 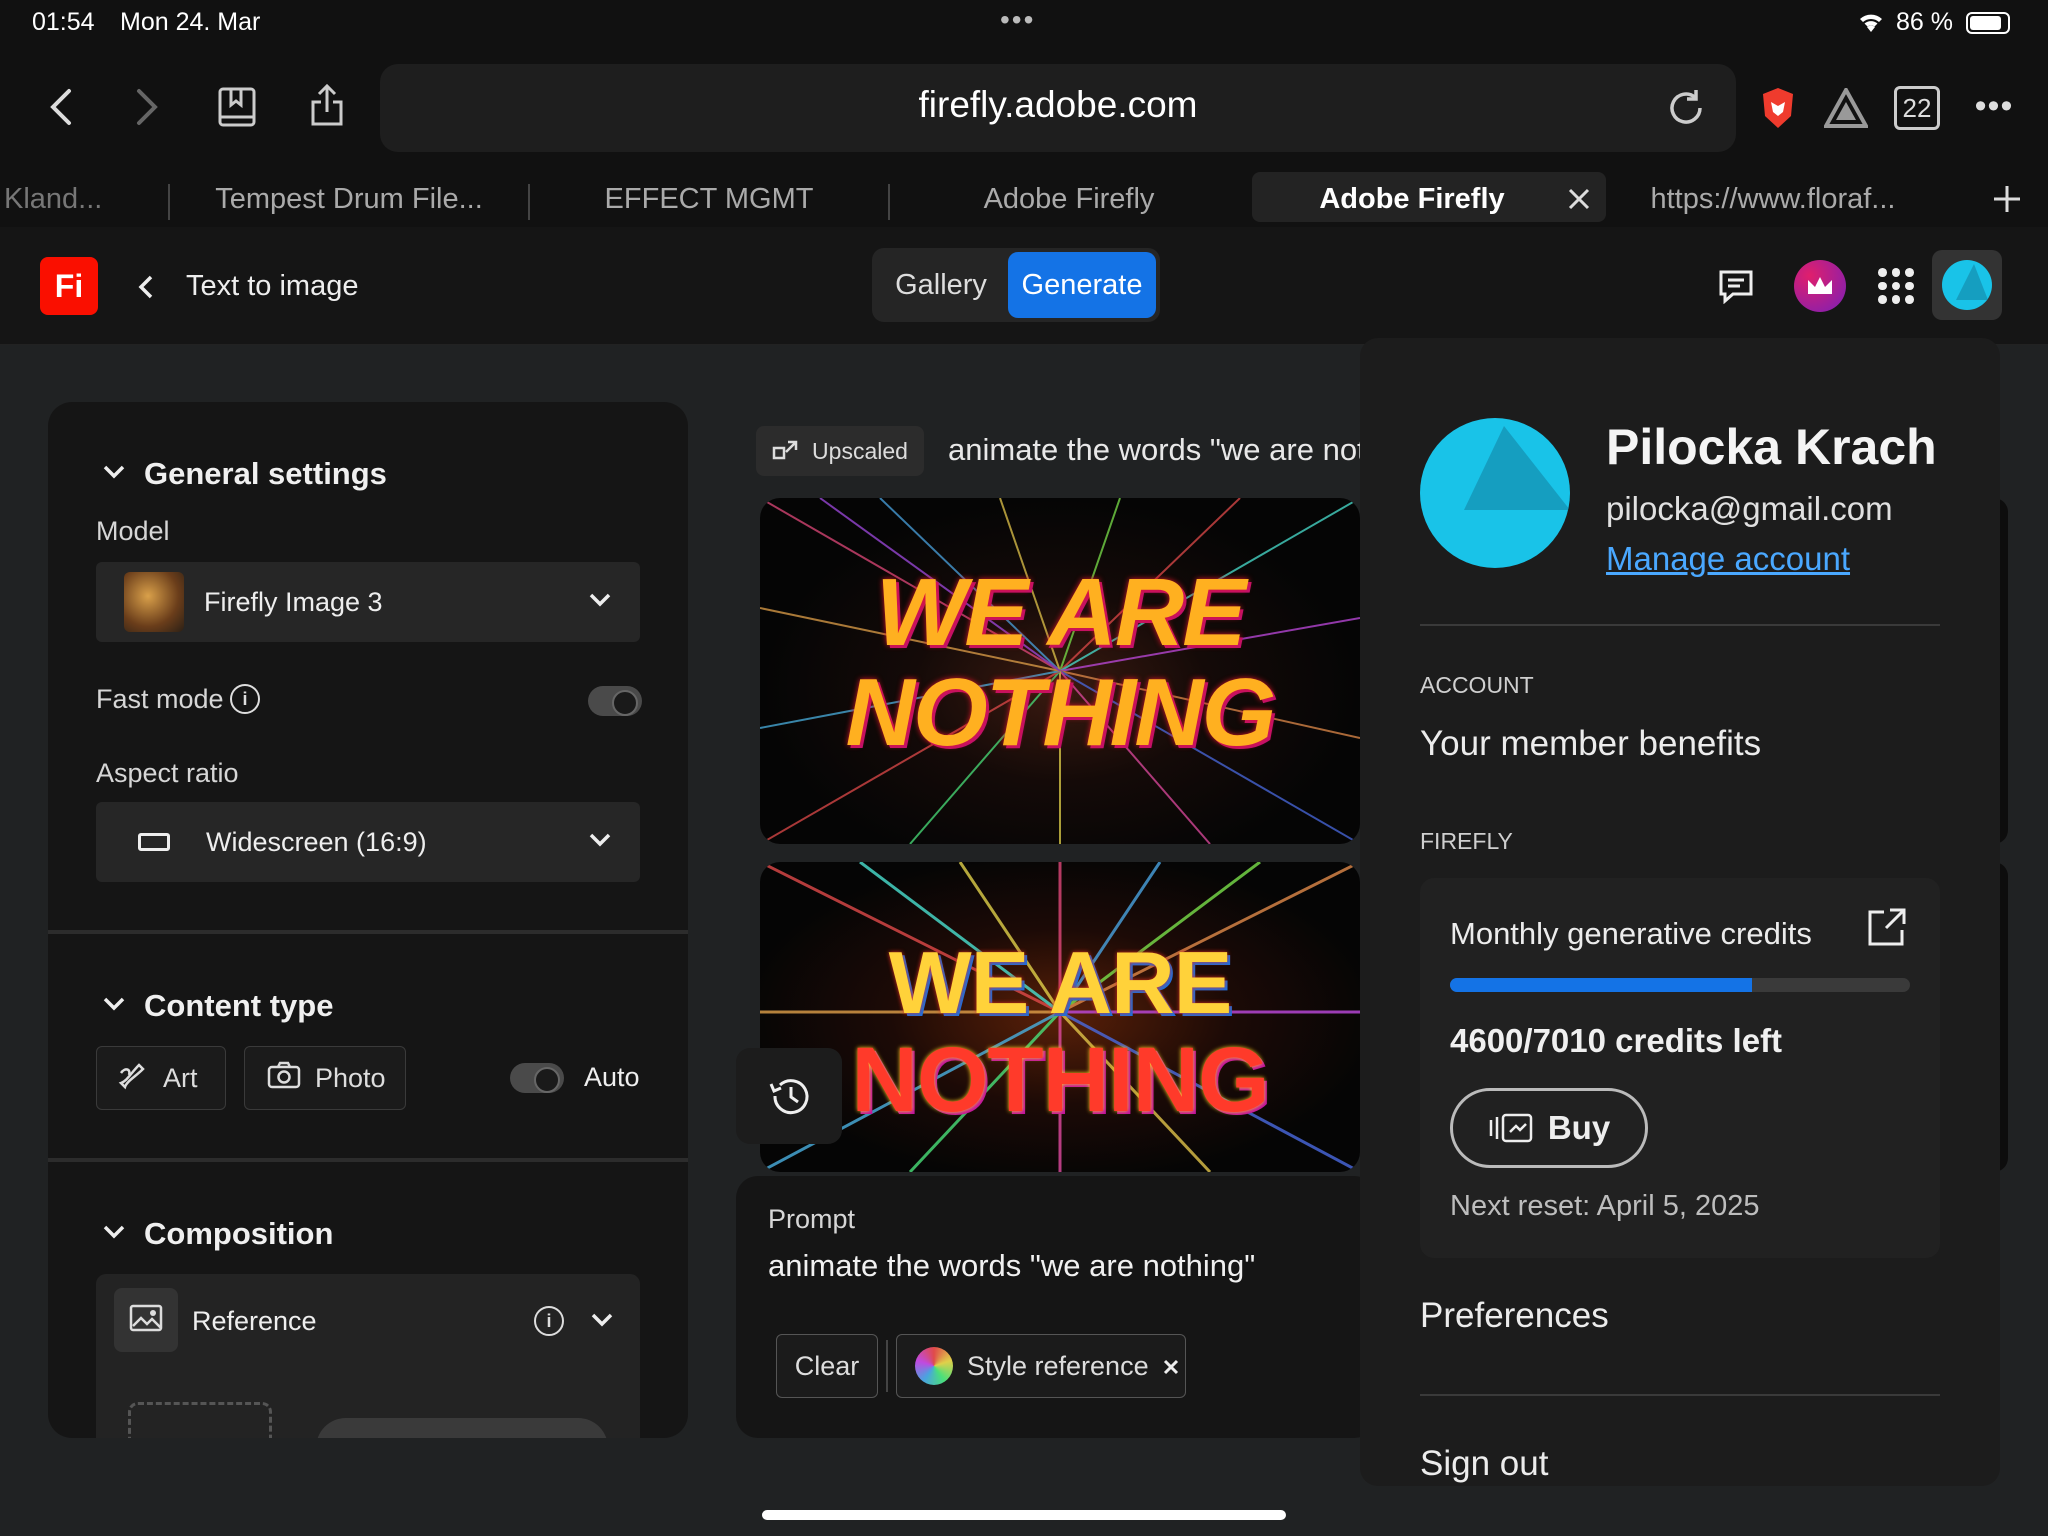 I want to click on share-icon, so click(x=327, y=105).